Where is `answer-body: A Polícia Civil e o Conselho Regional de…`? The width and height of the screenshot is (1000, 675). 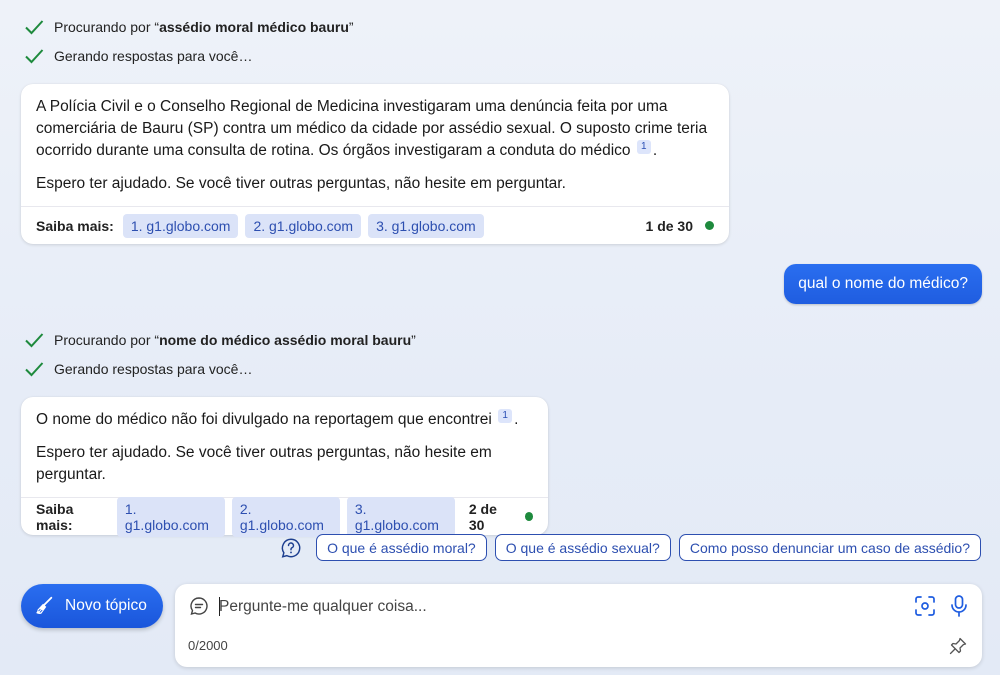 answer-body: A Polícia Civil e o Conselho Regional de… is located at coordinates (375, 139).